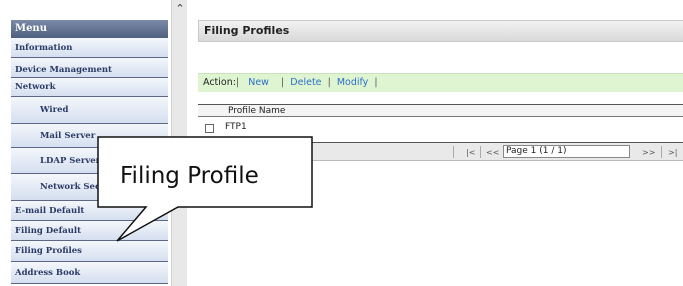 This screenshot has width=683, height=286. What do you see at coordinates (305, 82) in the screenshot?
I see `delete-link: Delete` at bounding box center [305, 82].